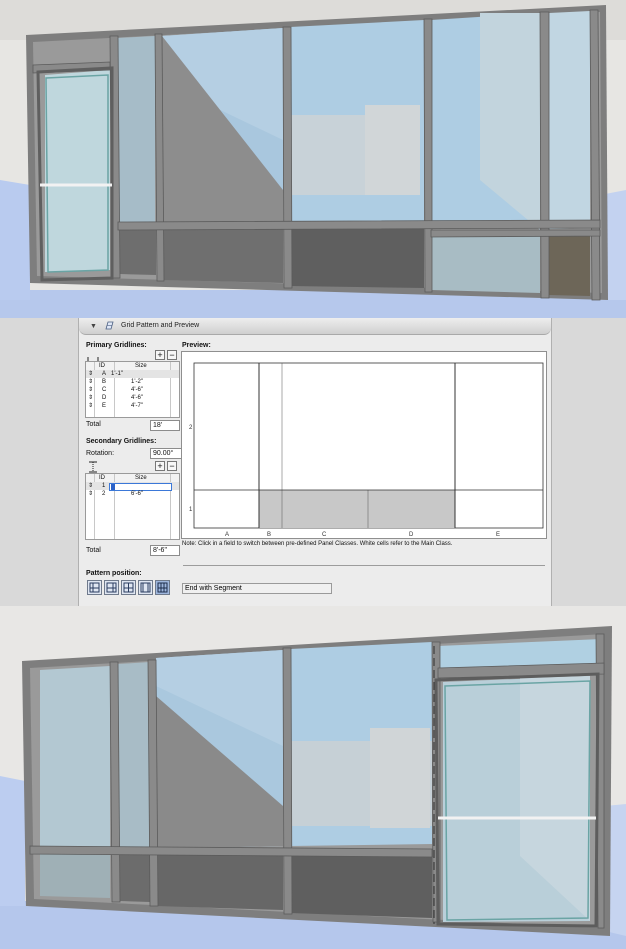 This screenshot has width=626, height=949. I want to click on collapse-triangle-icon: ▼, so click(93, 327).